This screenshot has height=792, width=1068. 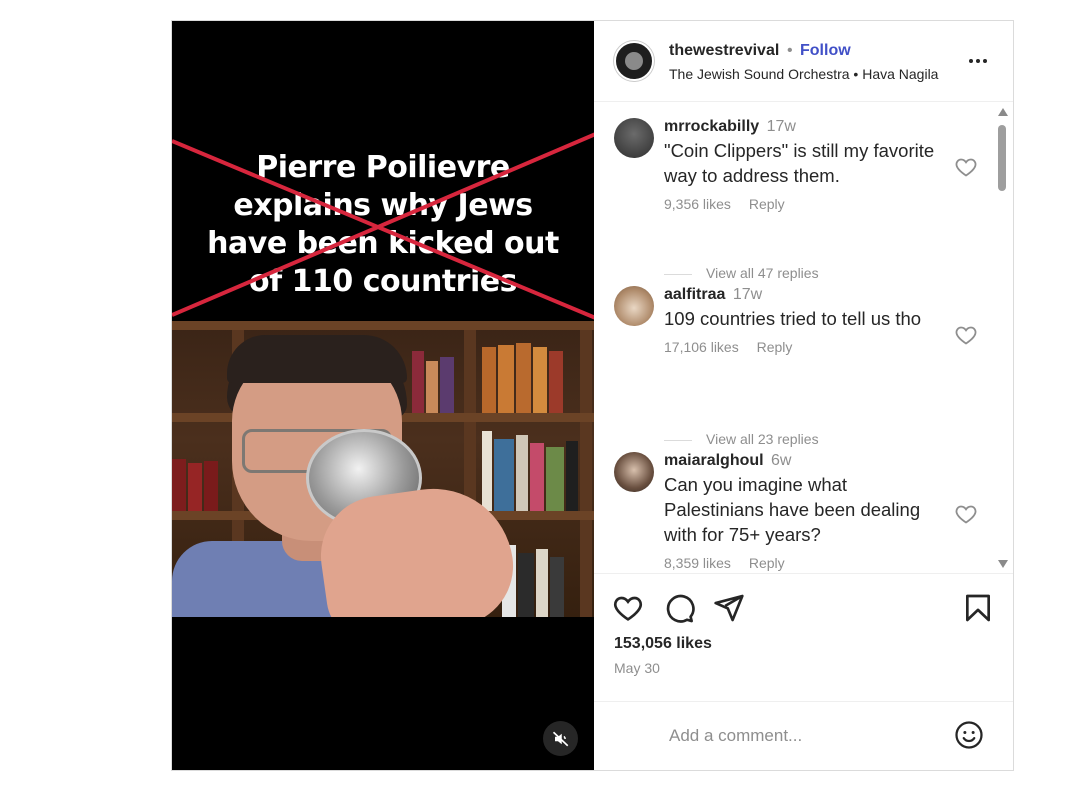 I want to click on post-actions: 153,056 likes May 30, so click(x=803, y=633).